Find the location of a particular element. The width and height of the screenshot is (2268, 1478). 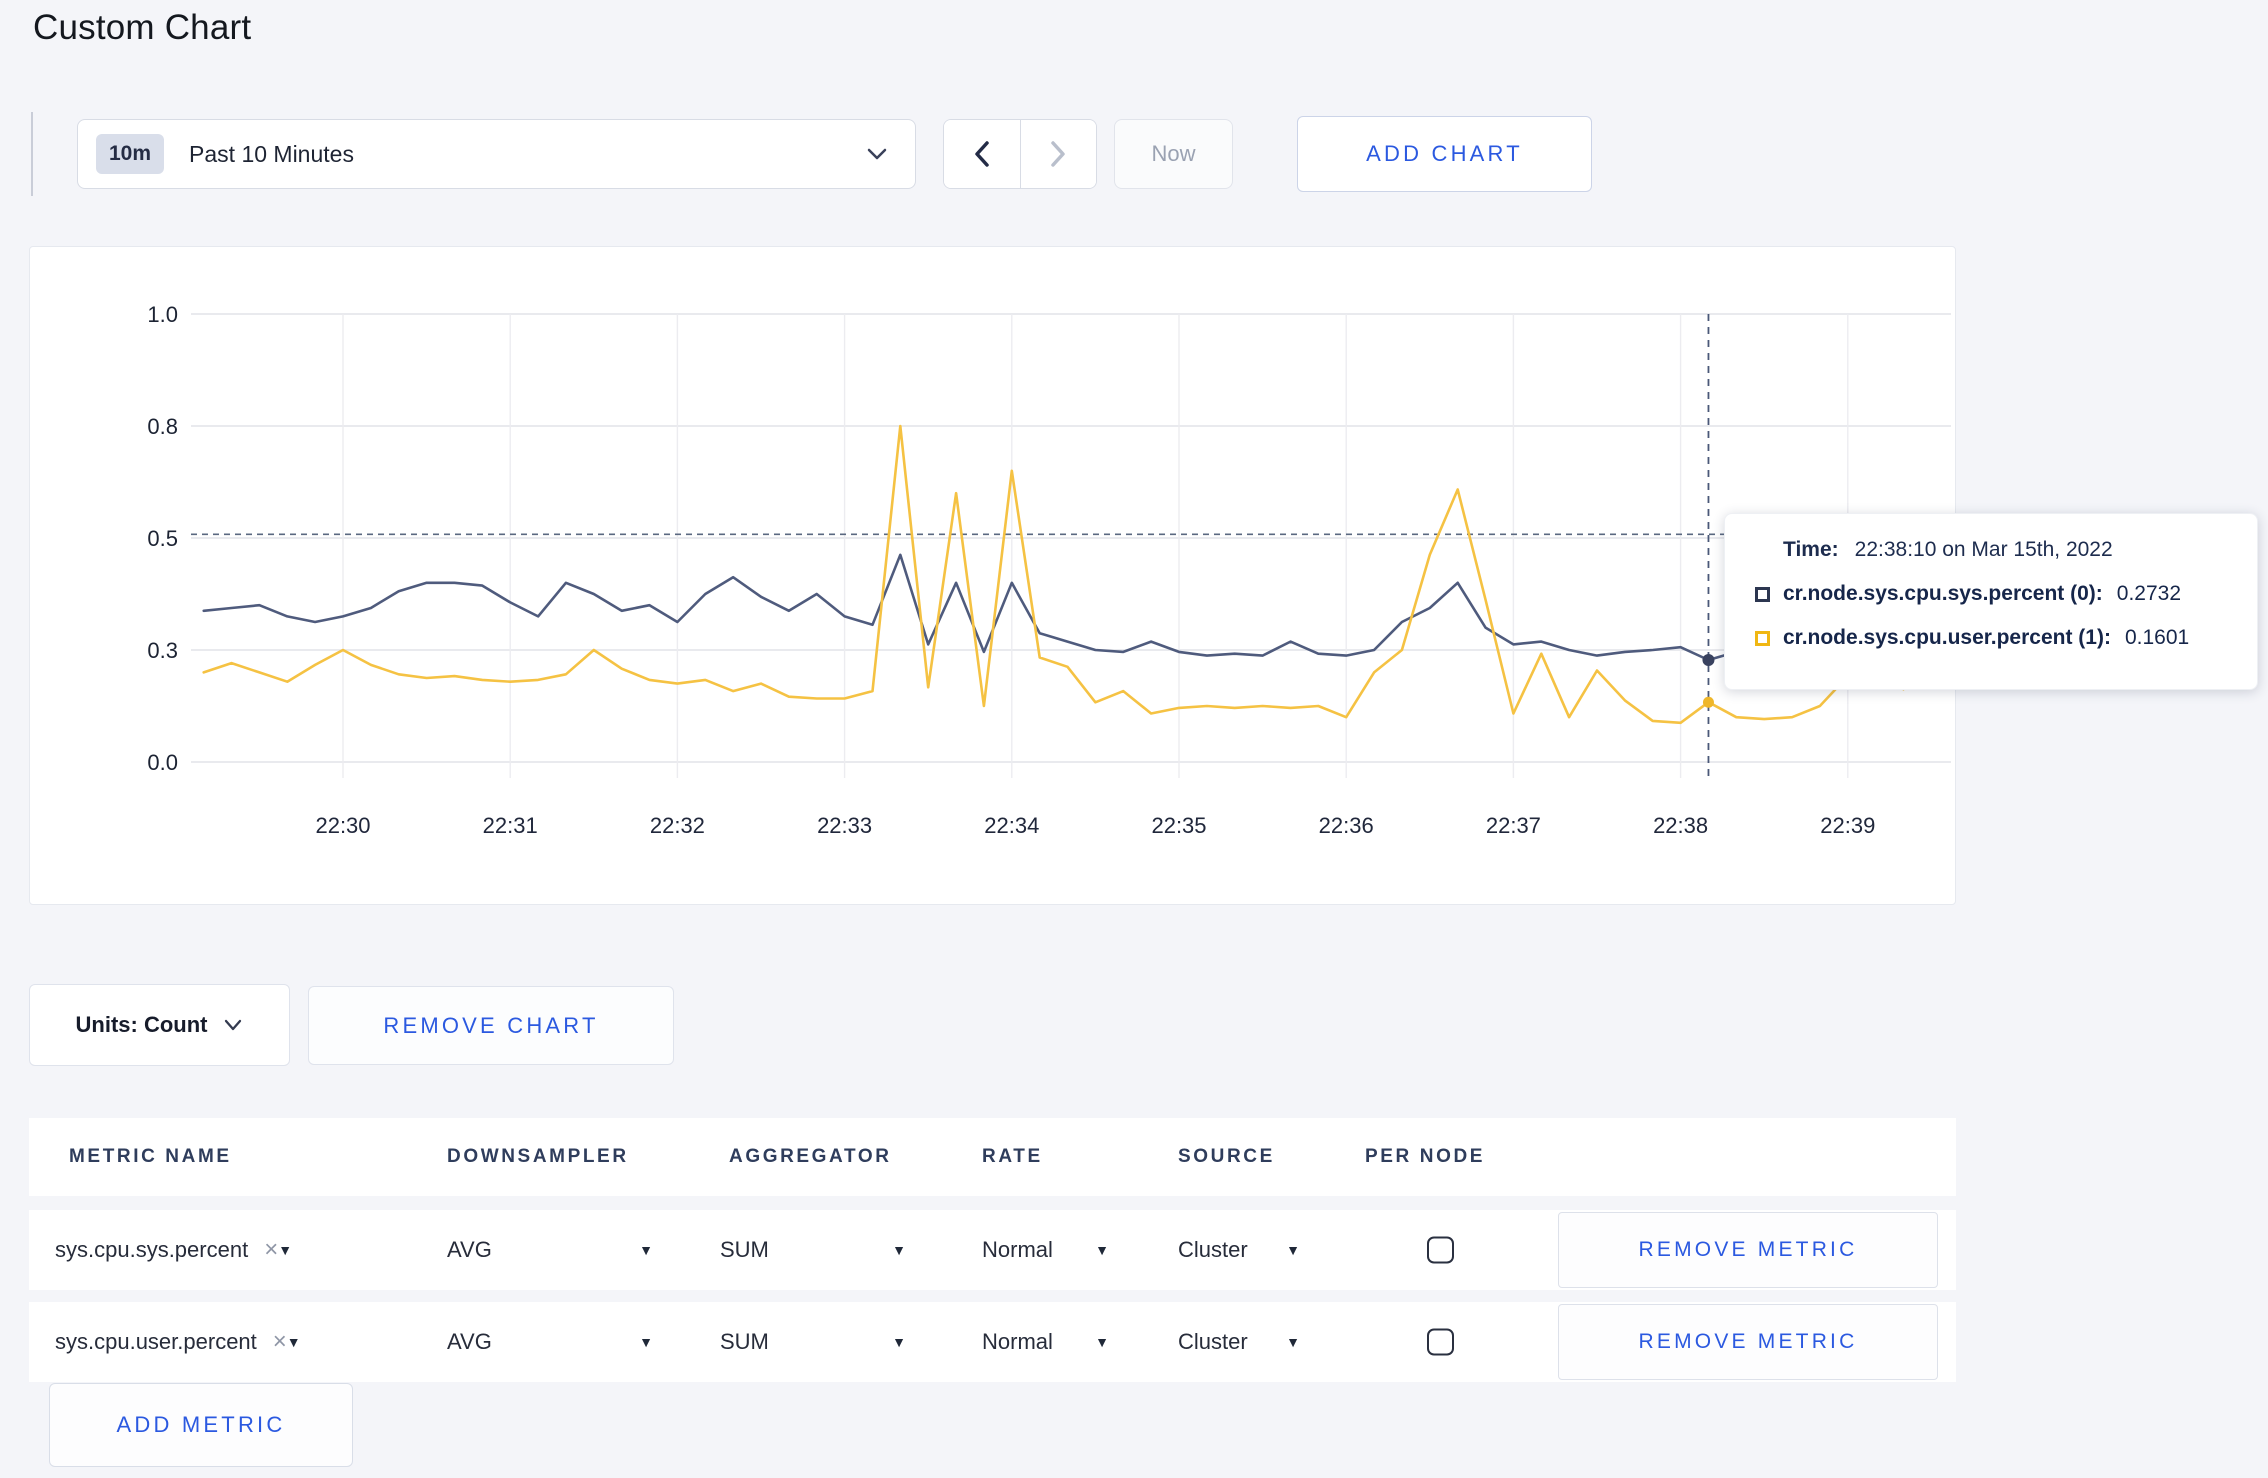

col-header-per-node: PER NODE is located at coordinates (1425, 1156).